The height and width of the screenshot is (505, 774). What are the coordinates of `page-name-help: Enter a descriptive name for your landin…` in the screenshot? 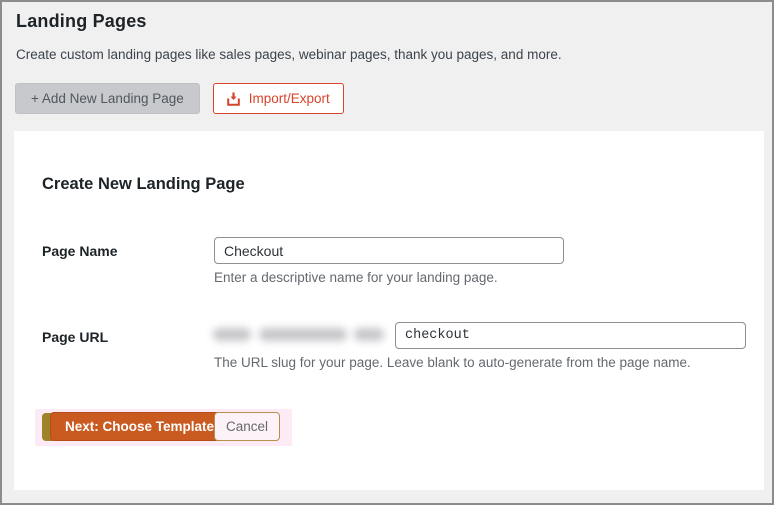 It's located at (356, 277).